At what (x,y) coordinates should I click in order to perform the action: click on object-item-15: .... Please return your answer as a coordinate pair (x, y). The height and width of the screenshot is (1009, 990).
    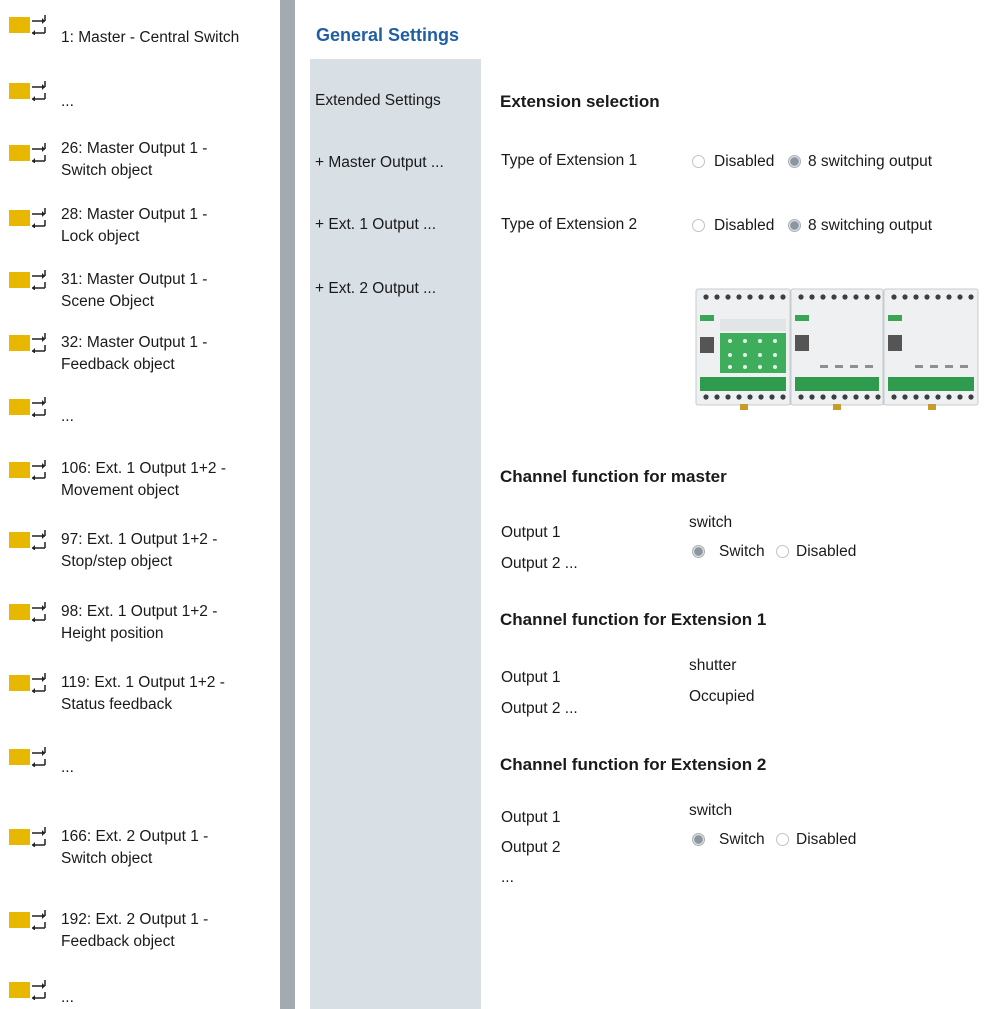
    Looking at the image, I should click on (140, 993).